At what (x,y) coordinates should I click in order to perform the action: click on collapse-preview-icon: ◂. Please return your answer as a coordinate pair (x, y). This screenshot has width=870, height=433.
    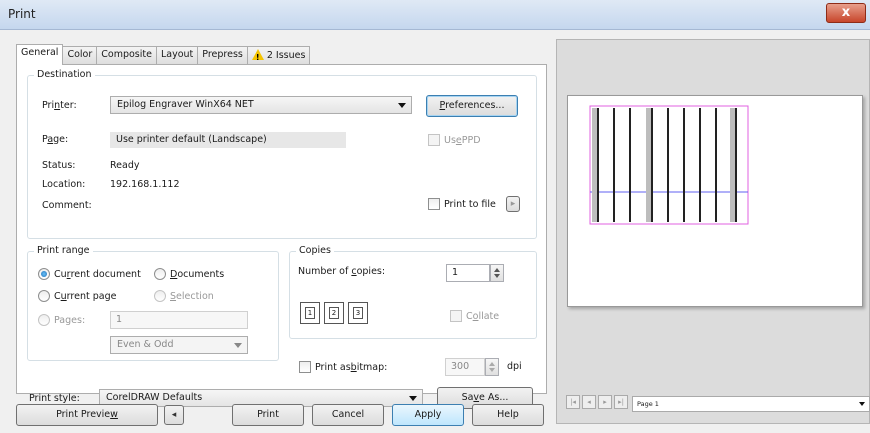
    Looking at the image, I should click on (174, 415).